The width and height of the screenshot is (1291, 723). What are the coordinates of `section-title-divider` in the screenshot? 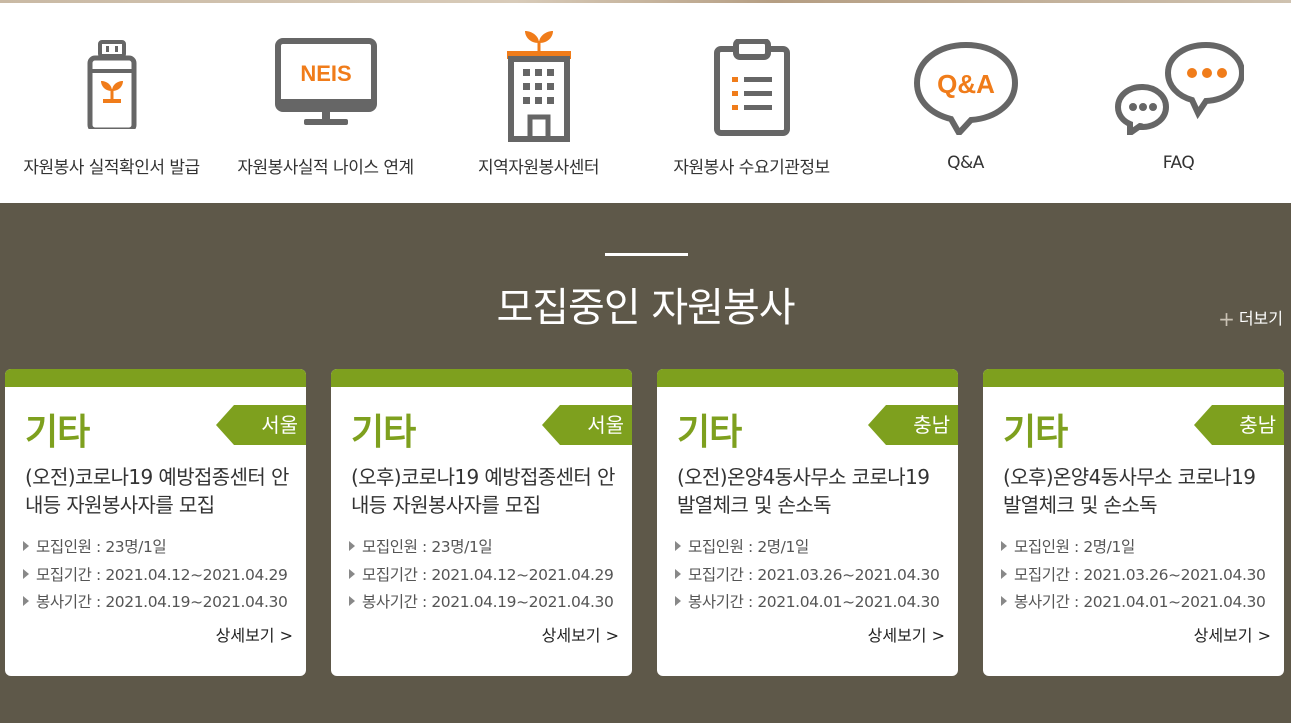 It's located at (646, 254).